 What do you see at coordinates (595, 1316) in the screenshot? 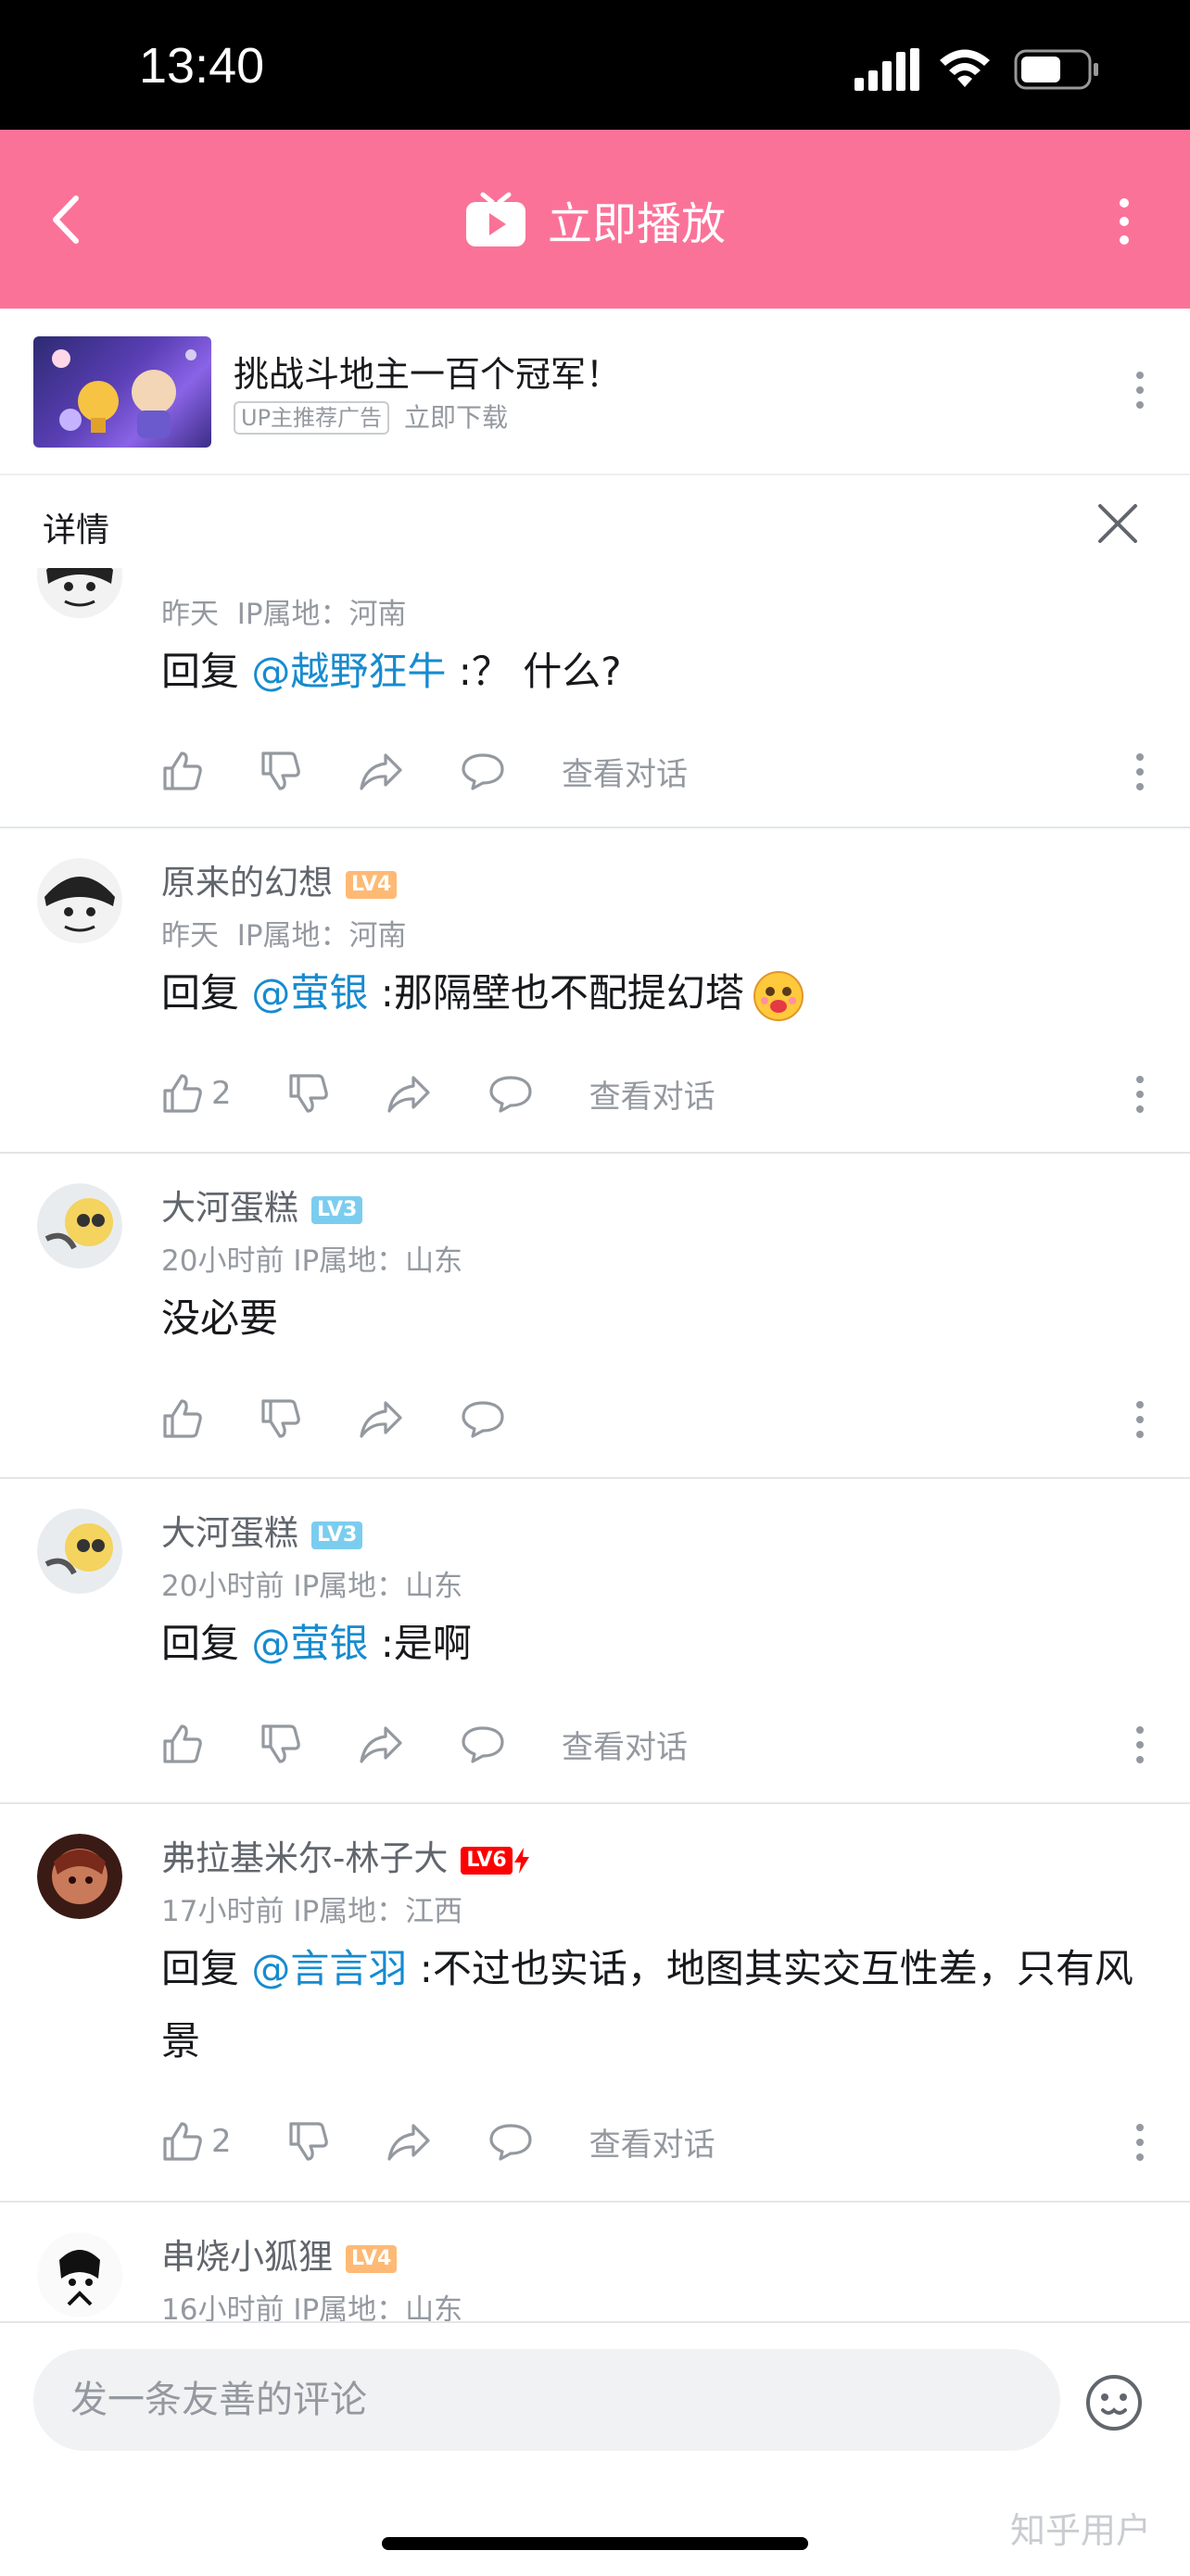
I see `comment-item: 大河蛋糕 LV3 20小时前 IP属地：山东 没必要` at bounding box center [595, 1316].